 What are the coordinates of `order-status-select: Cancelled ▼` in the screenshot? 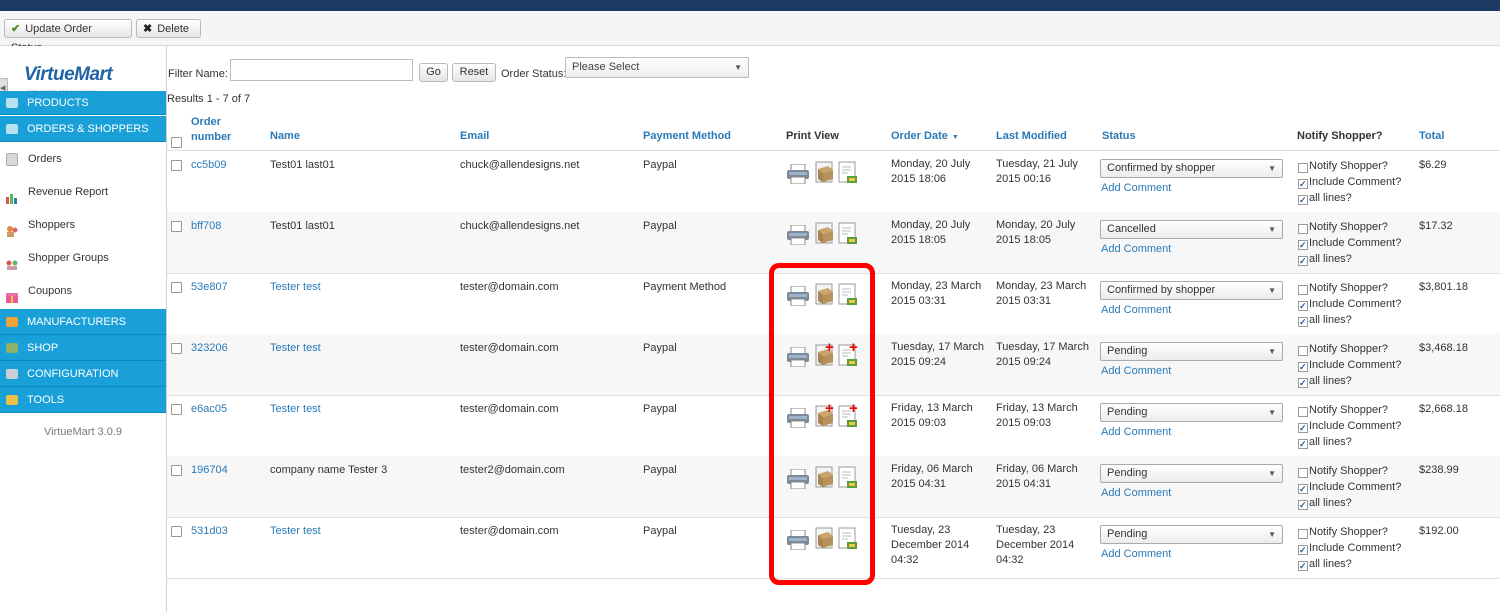 It's located at (1191, 229).